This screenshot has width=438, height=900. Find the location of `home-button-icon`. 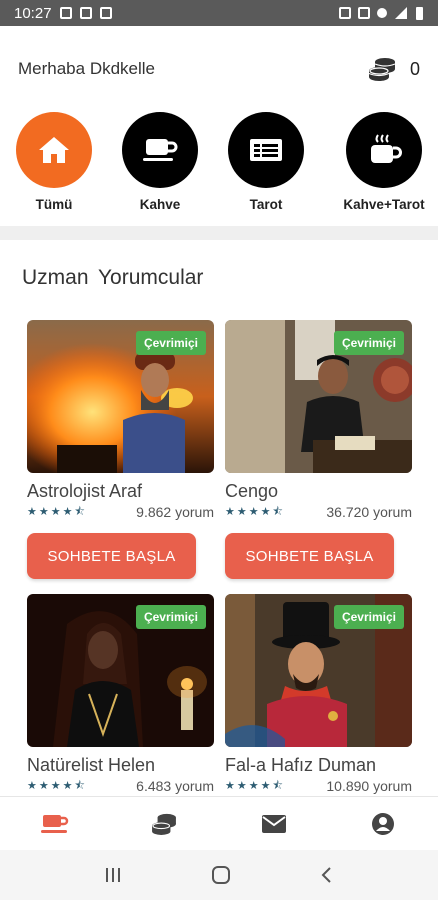

home-button-icon is located at coordinates (221, 875).